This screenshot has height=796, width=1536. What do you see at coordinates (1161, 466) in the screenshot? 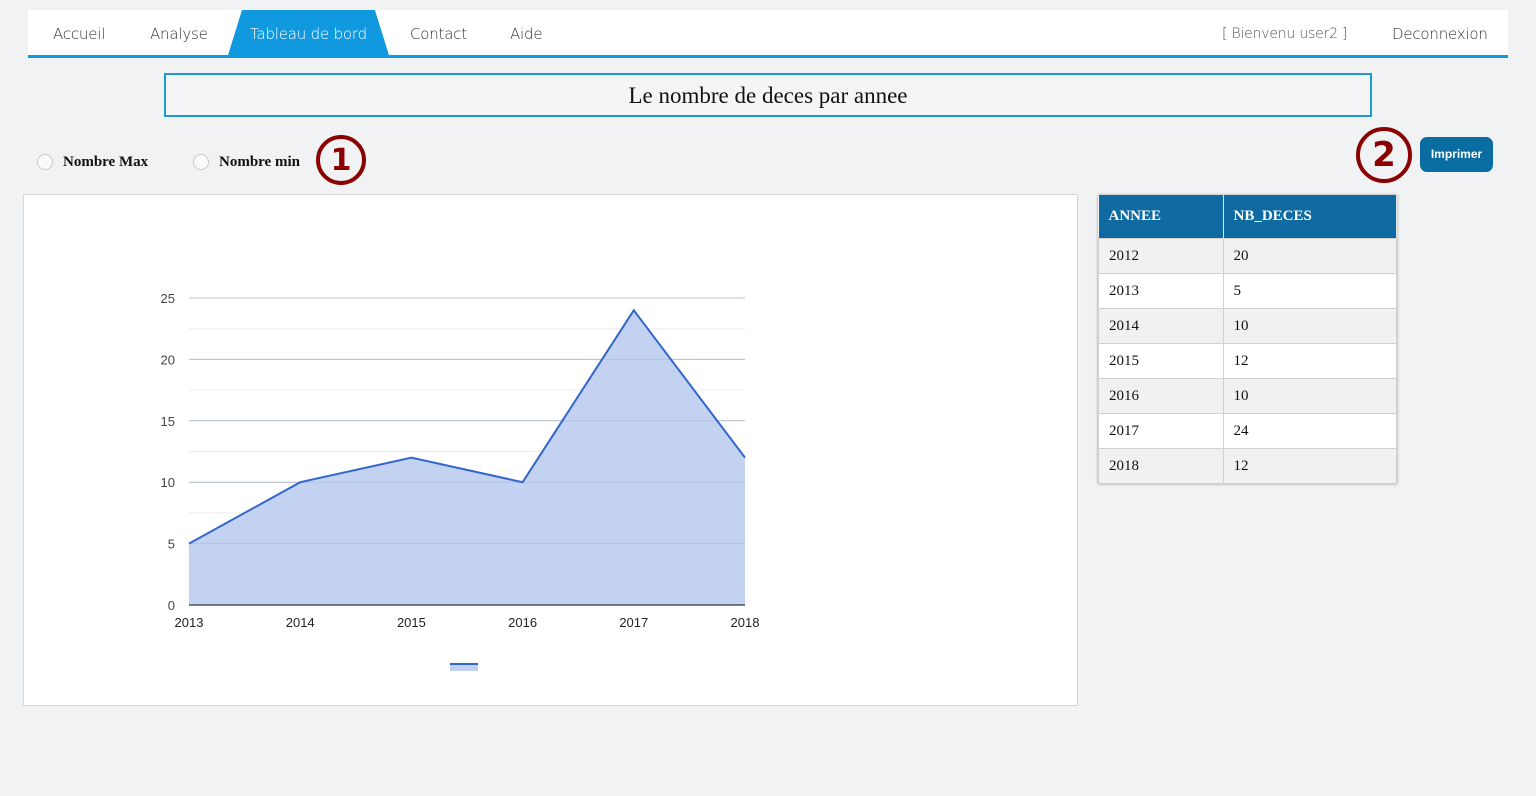
I see `cell-annee: 2018` at bounding box center [1161, 466].